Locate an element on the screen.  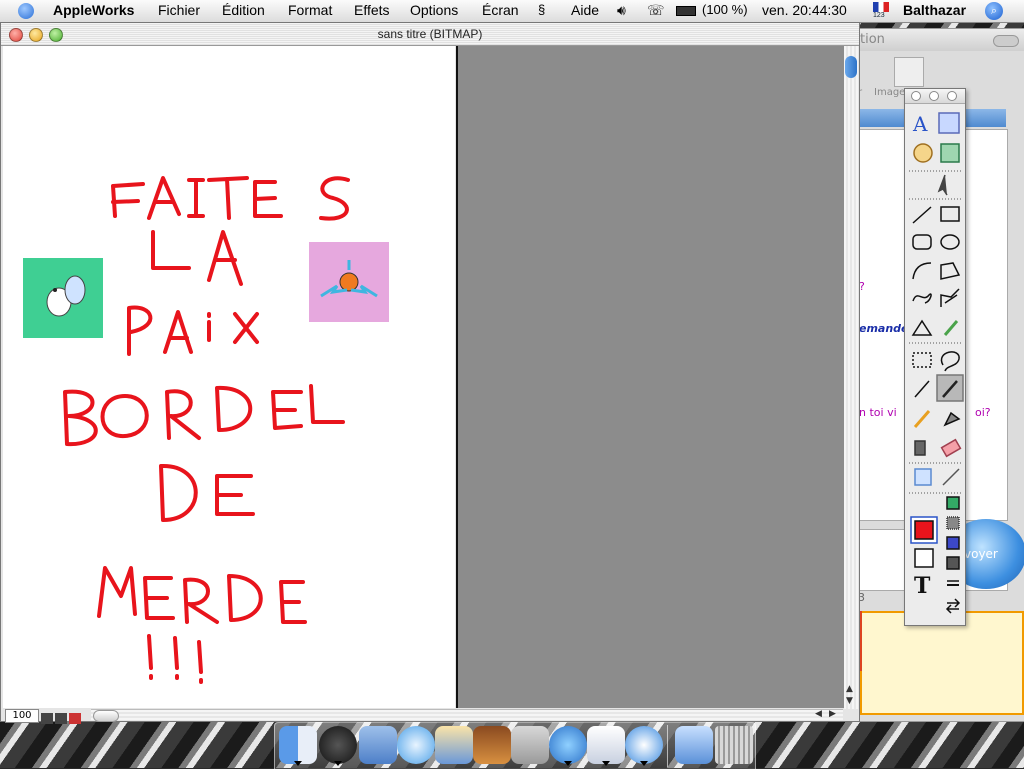
zoom-in-icon is located at coordinates (61, 718).